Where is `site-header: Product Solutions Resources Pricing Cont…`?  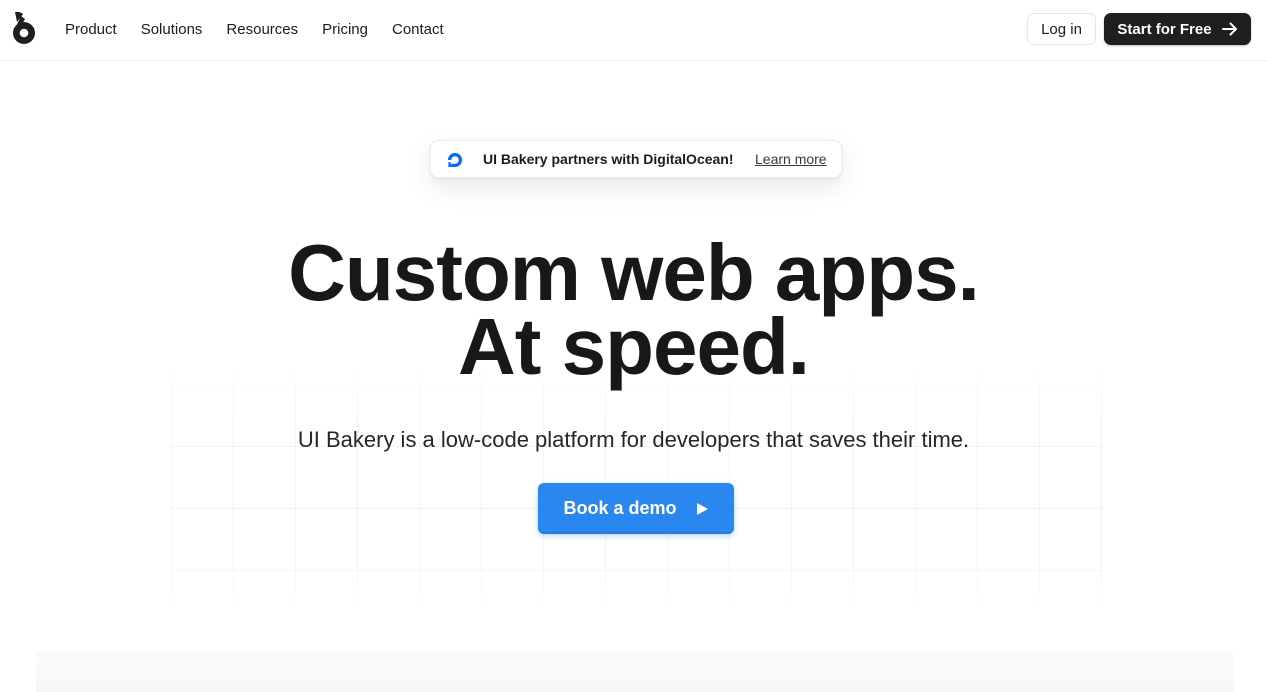
site-header: Product Solutions Resources Pricing Cont… is located at coordinates (633, 30).